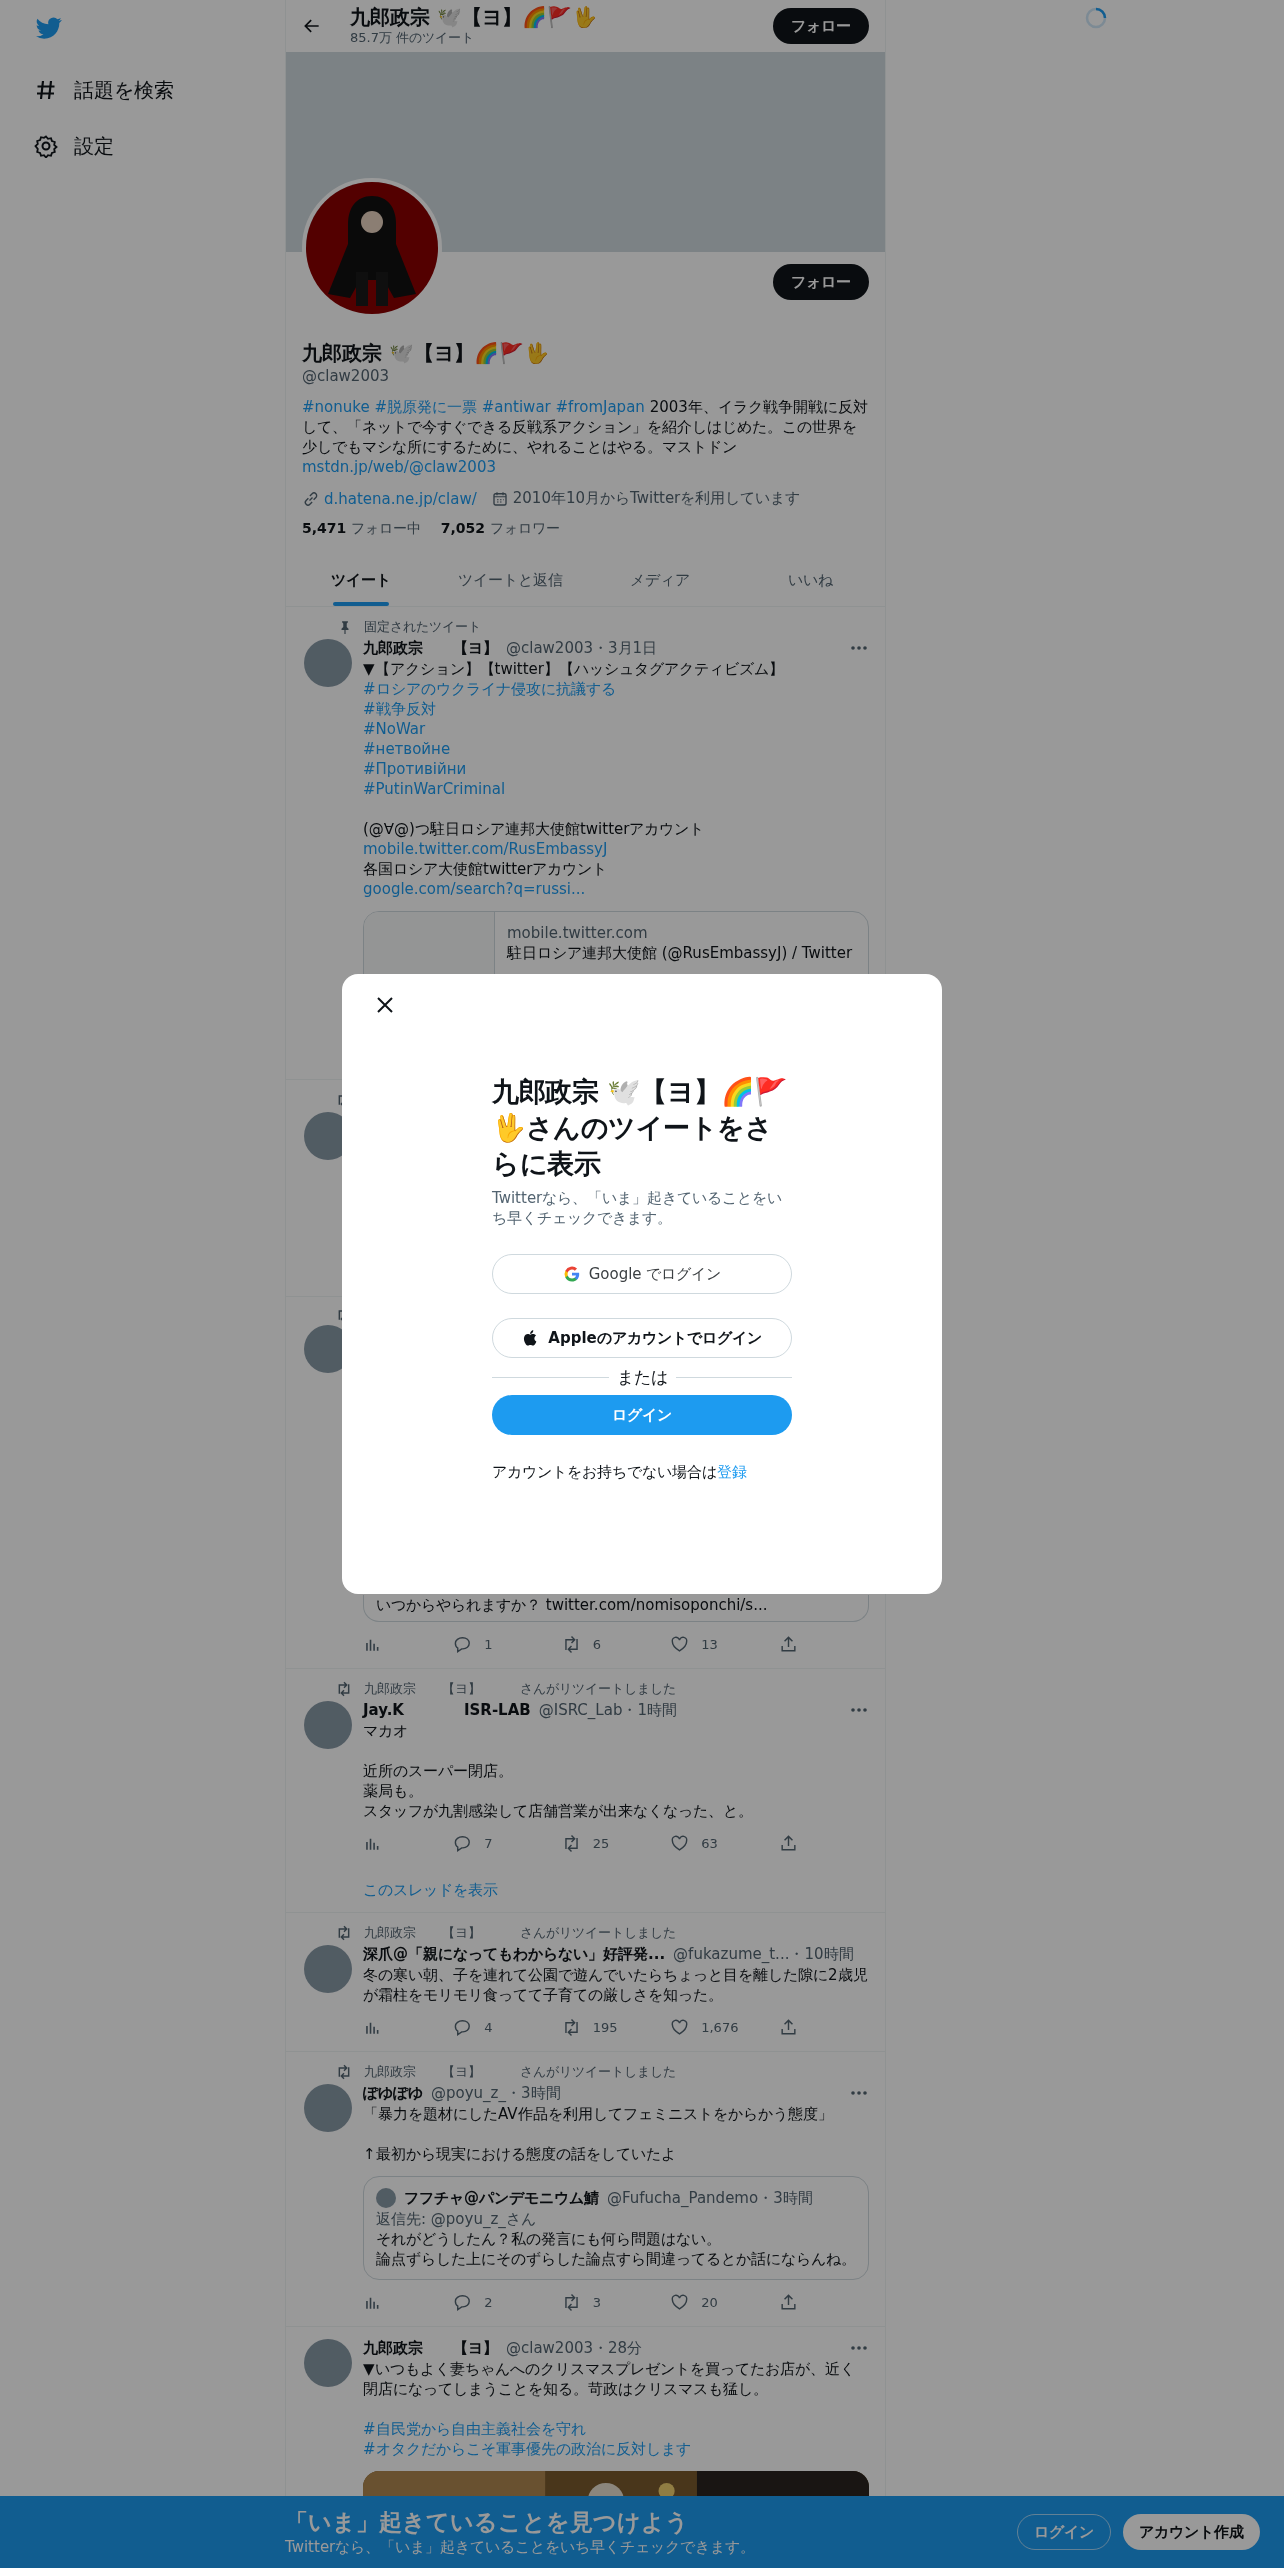 Image resolution: width=1284 pixels, height=2568 pixels. What do you see at coordinates (434, 789) in the screenshot?
I see `hashtag-link: #PutinWarCriminal` at bounding box center [434, 789].